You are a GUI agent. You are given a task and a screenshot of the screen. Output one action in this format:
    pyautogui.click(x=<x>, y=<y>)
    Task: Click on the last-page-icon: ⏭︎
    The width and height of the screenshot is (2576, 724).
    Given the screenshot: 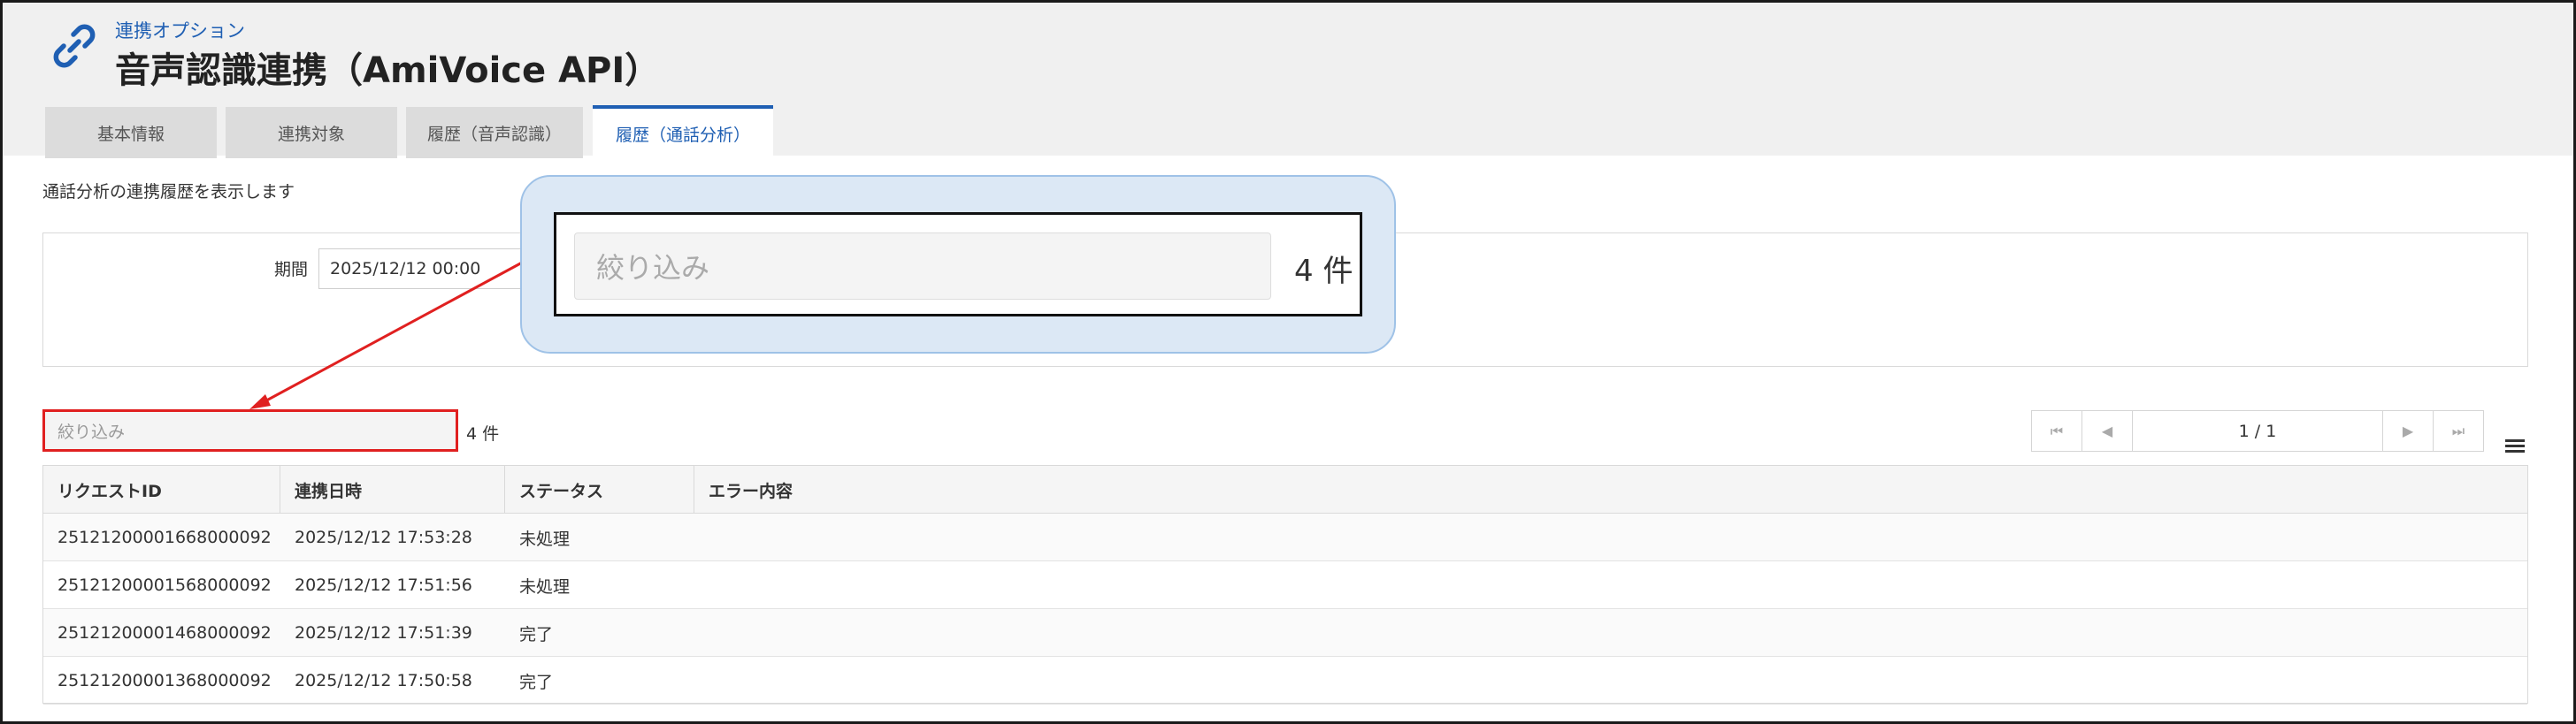 What is the action you would take?
    pyautogui.click(x=2458, y=431)
    